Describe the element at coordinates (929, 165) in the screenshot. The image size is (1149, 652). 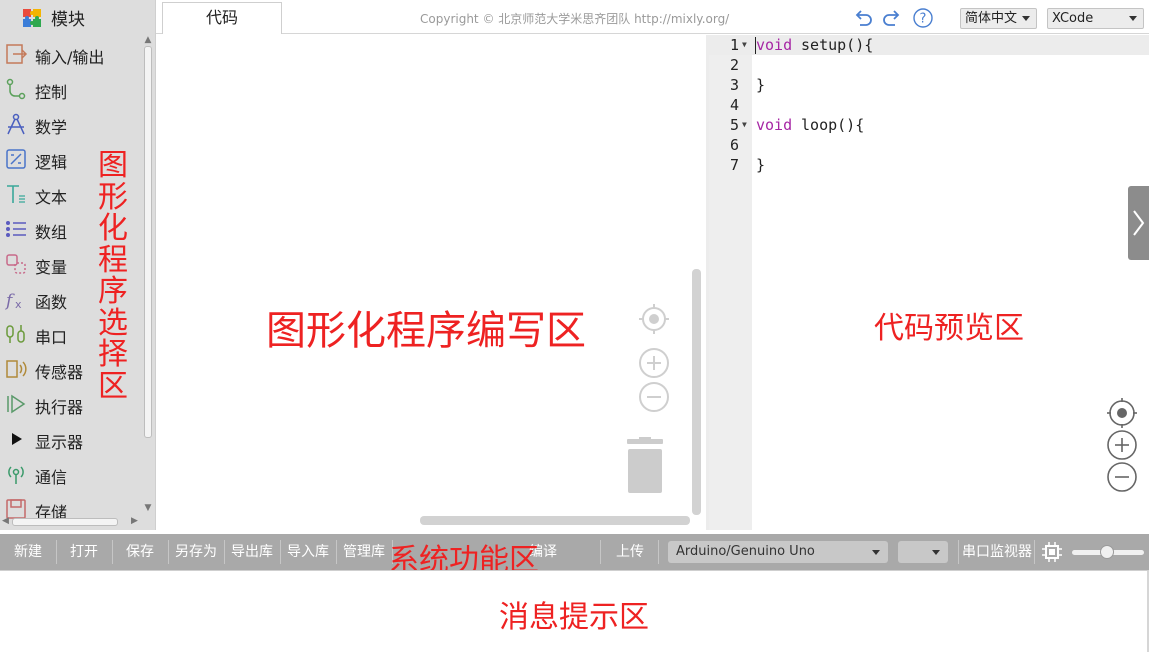
I see `code-line: 7}` at that location.